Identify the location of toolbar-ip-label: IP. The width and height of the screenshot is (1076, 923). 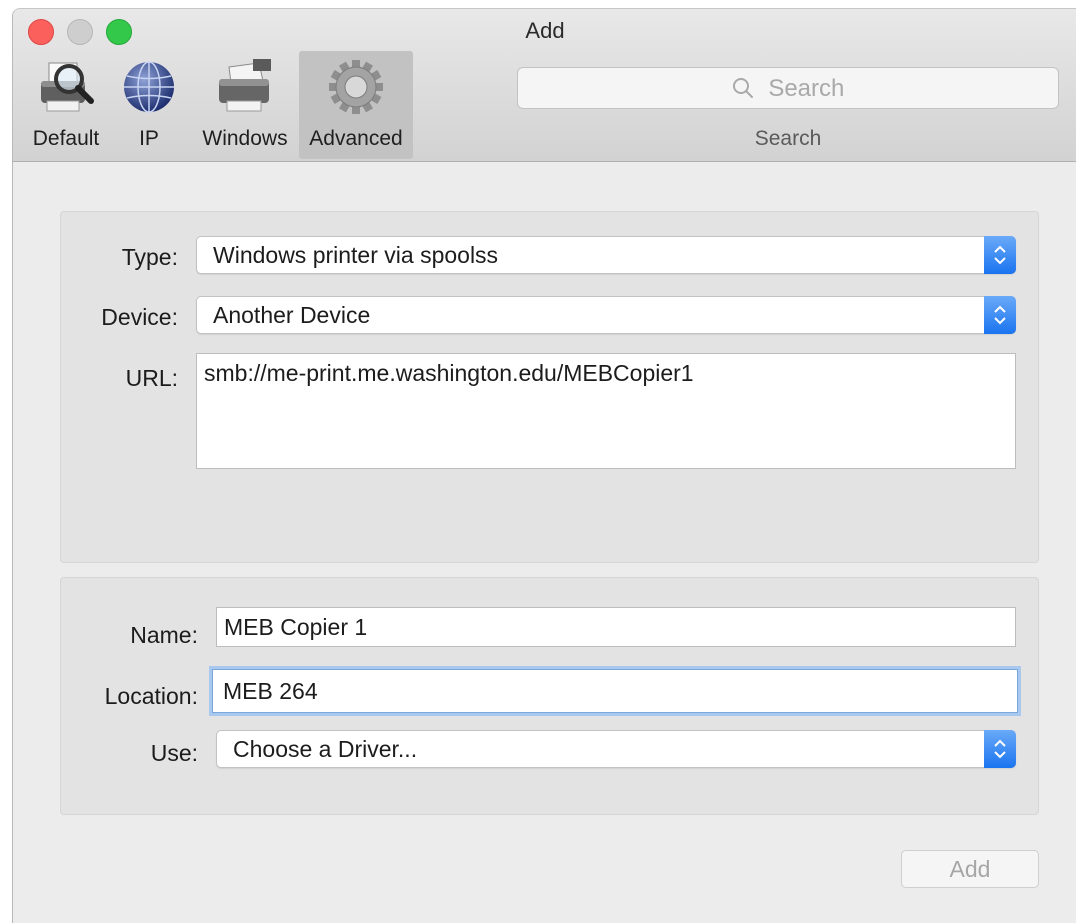
(149, 138).